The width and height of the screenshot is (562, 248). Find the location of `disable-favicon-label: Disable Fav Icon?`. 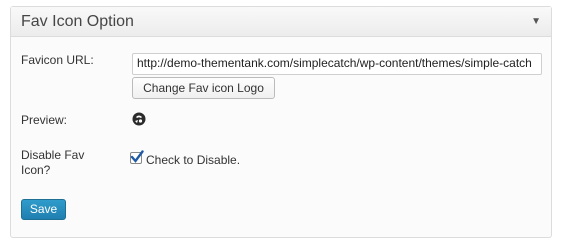

disable-favicon-label: Disable Fav Icon? is located at coordinates (53, 162).